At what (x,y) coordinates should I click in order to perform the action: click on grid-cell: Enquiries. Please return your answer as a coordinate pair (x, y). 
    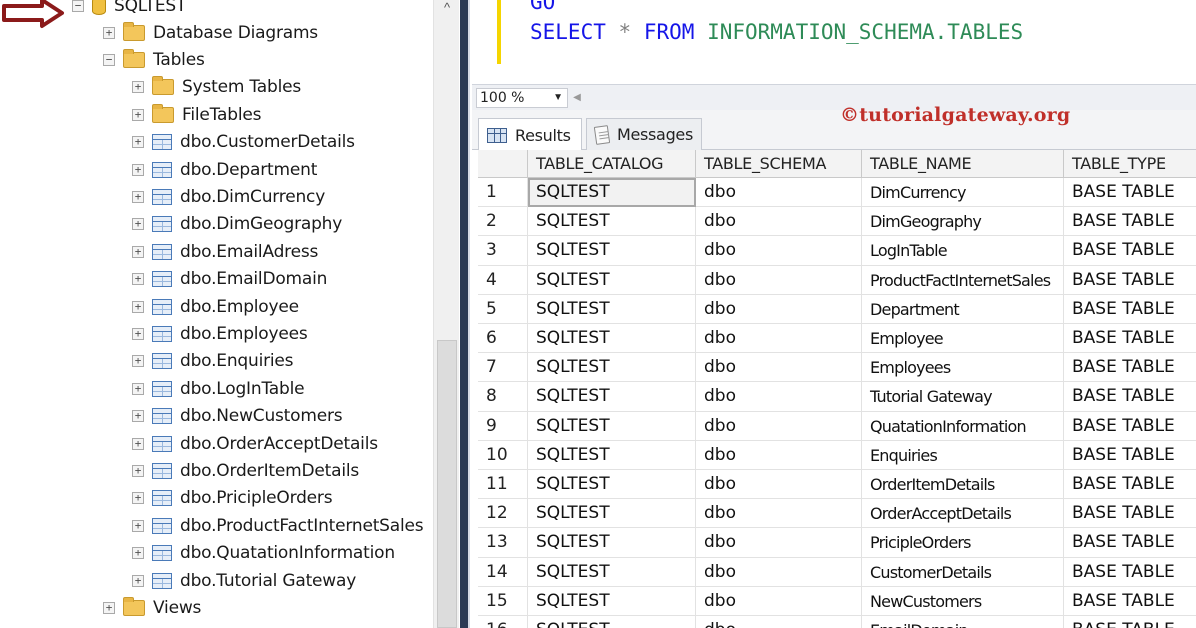
    Looking at the image, I should click on (963, 455).